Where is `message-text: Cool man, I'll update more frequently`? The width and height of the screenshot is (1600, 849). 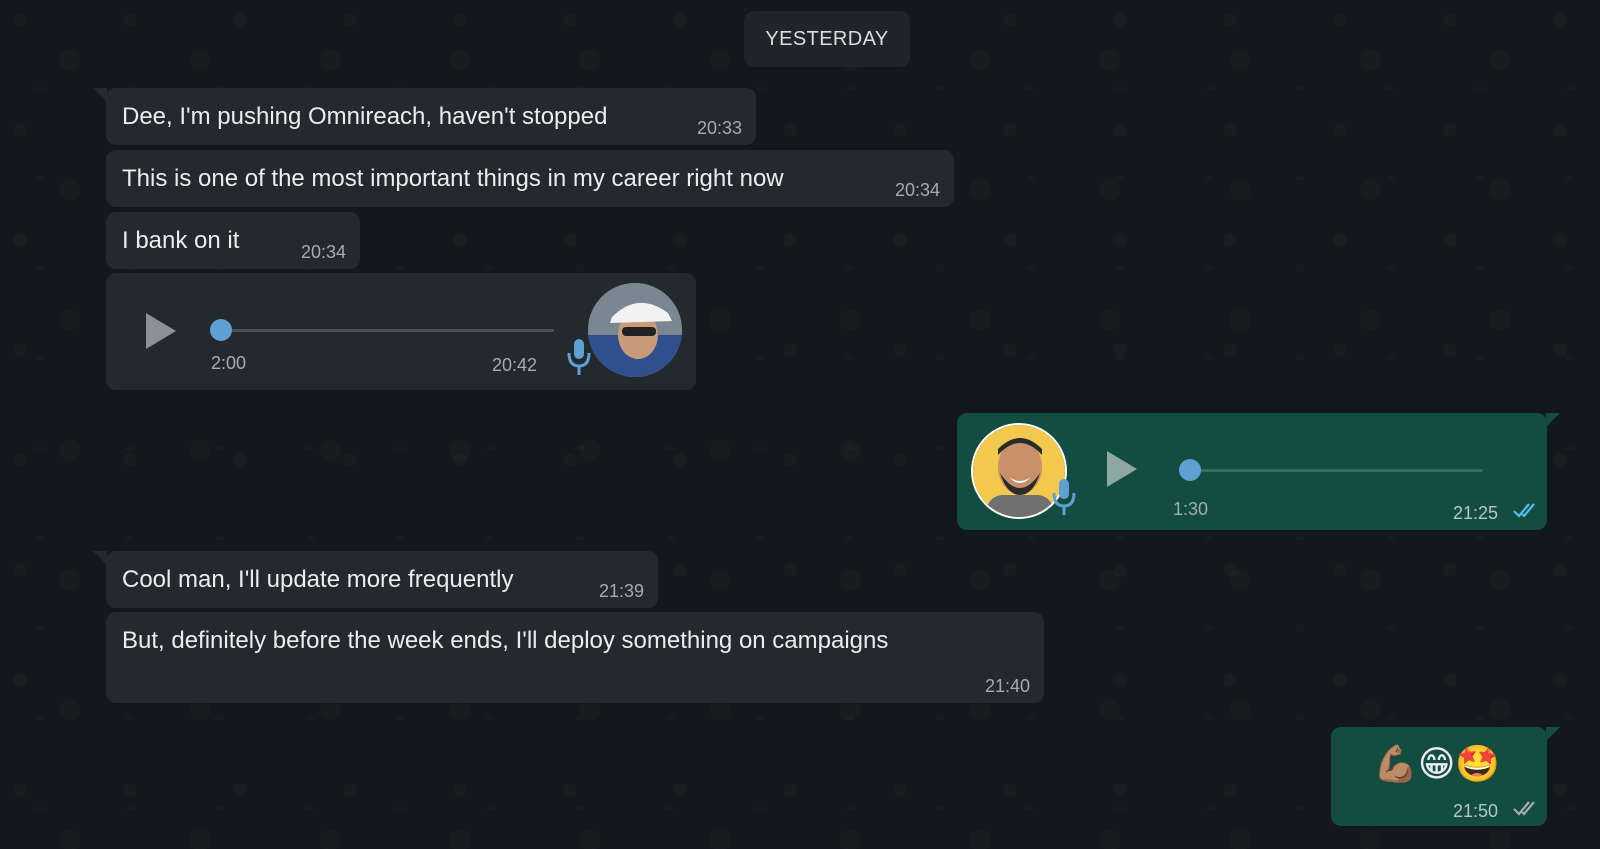 message-text: Cool man, I'll update more frequently is located at coordinates (318, 579).